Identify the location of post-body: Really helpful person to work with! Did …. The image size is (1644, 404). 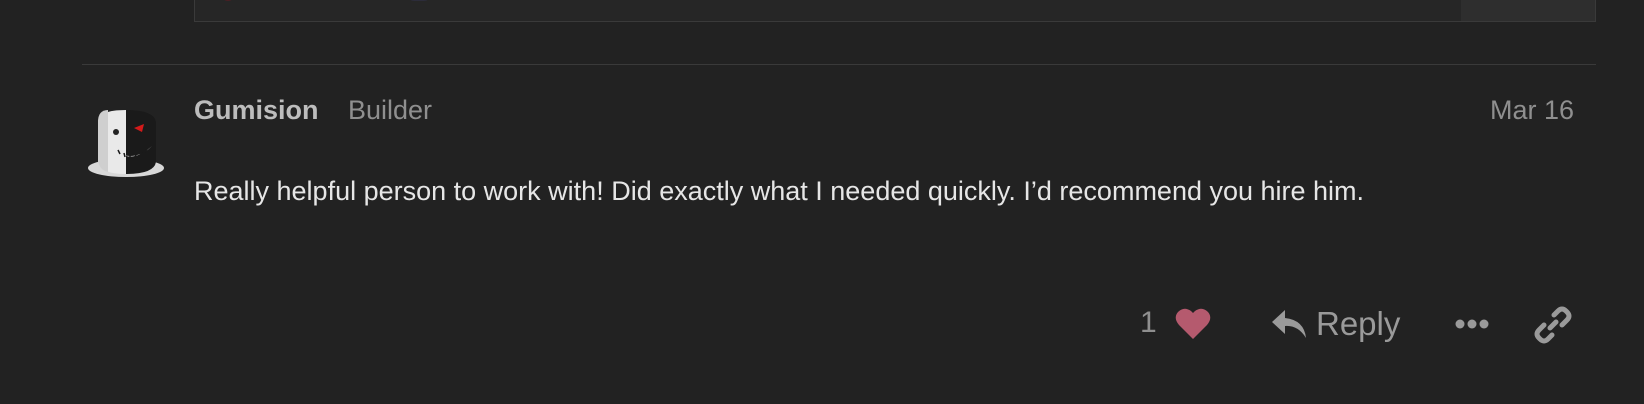
(779, 191).